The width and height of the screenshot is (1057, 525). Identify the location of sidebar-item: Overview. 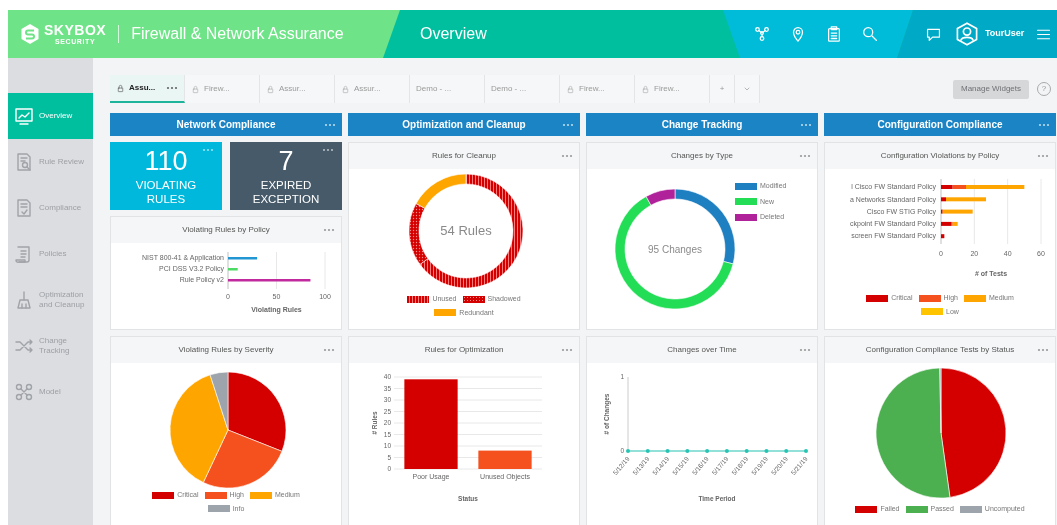
(50, 116).